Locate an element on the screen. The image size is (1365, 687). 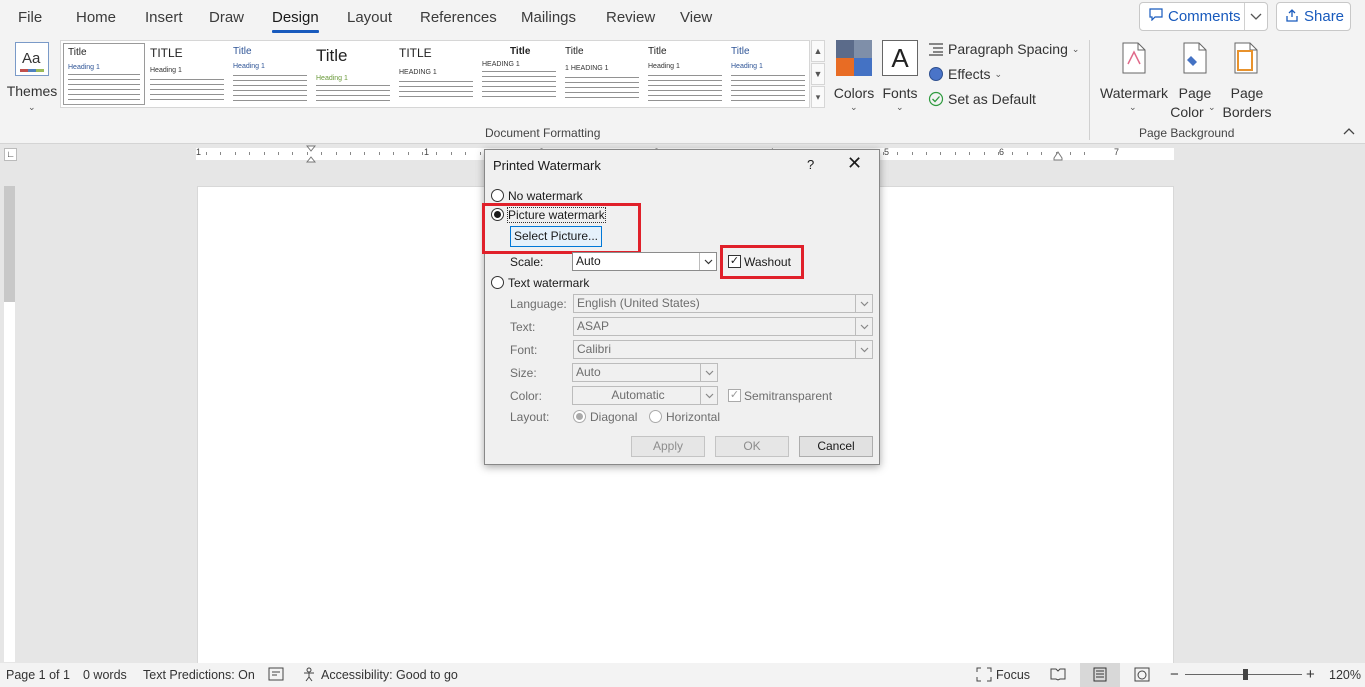
gallery-more: ▾ is located at coordinates (818, 97).